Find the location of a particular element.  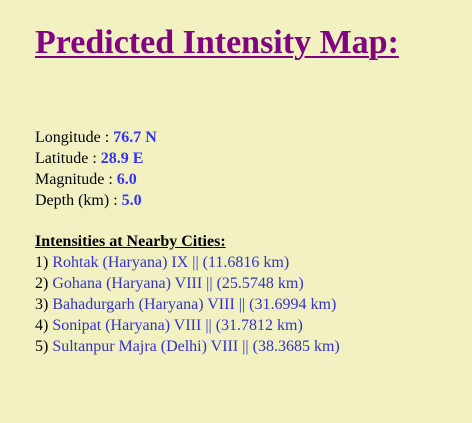

magnitude-row: Magnitude : 6.0 is located at coordinates (96, 179).